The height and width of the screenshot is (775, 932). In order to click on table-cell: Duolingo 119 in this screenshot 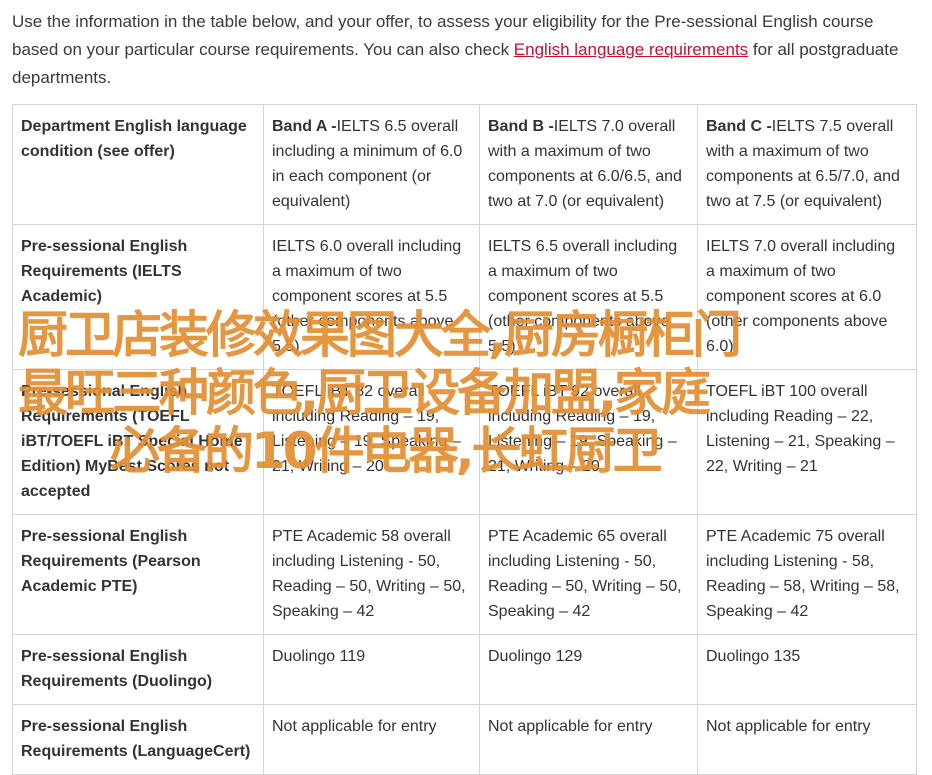, I will do `click(371, 669)`.